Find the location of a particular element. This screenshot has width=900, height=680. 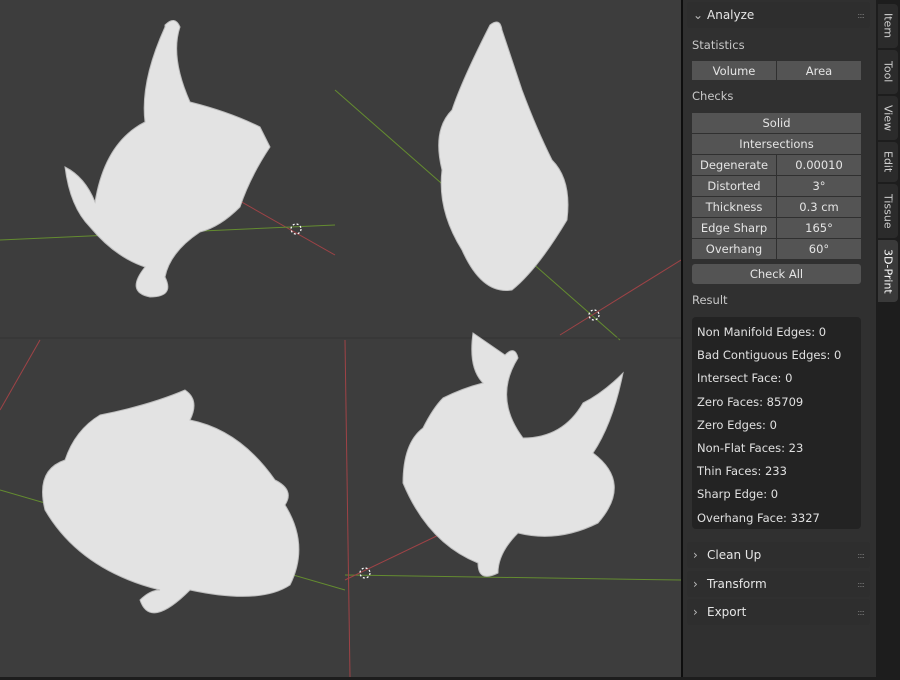

distorted-value-field: 3° is located at coordinates (819, 186).